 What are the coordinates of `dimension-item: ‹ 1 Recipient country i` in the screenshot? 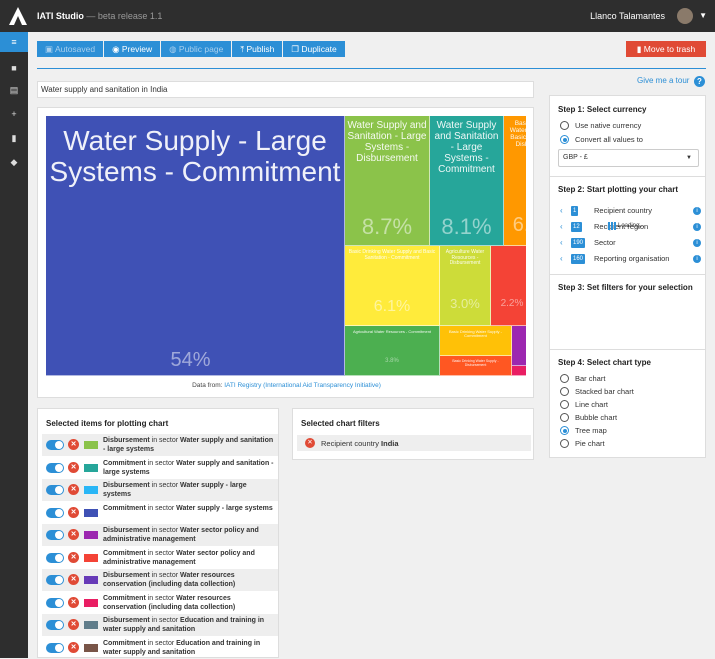 It's located at (629, 211).